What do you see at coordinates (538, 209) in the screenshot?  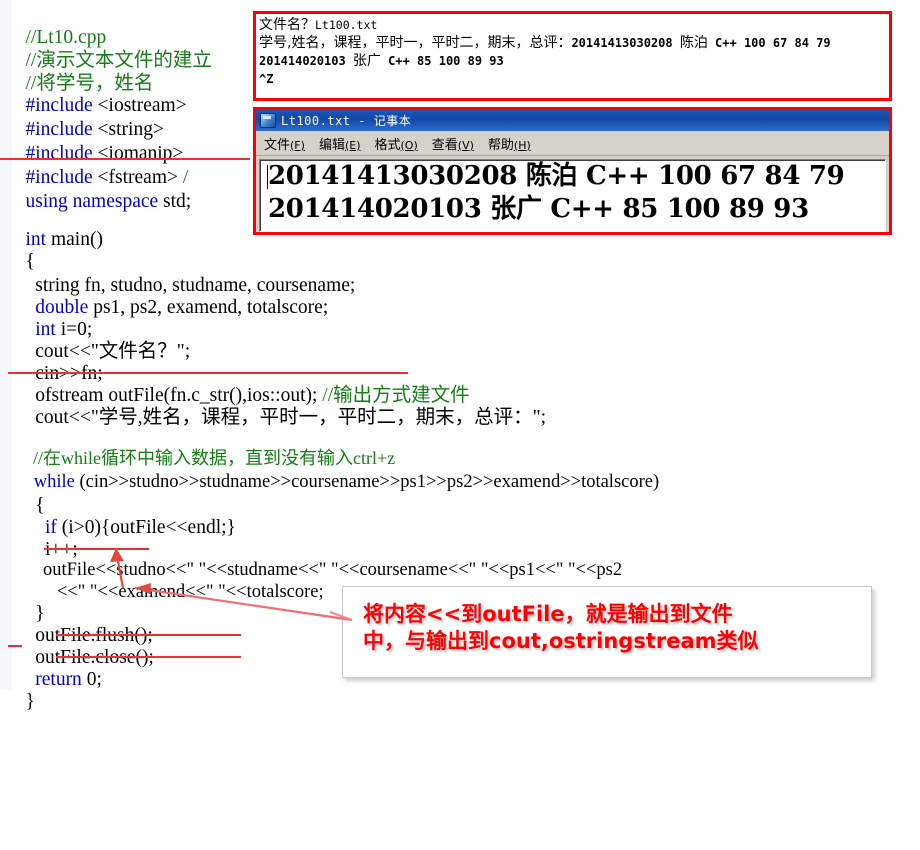 I see `notepad-content-line: 201414020103 张广 C++ 85 100 89 93` at bounding box center [538, 209].